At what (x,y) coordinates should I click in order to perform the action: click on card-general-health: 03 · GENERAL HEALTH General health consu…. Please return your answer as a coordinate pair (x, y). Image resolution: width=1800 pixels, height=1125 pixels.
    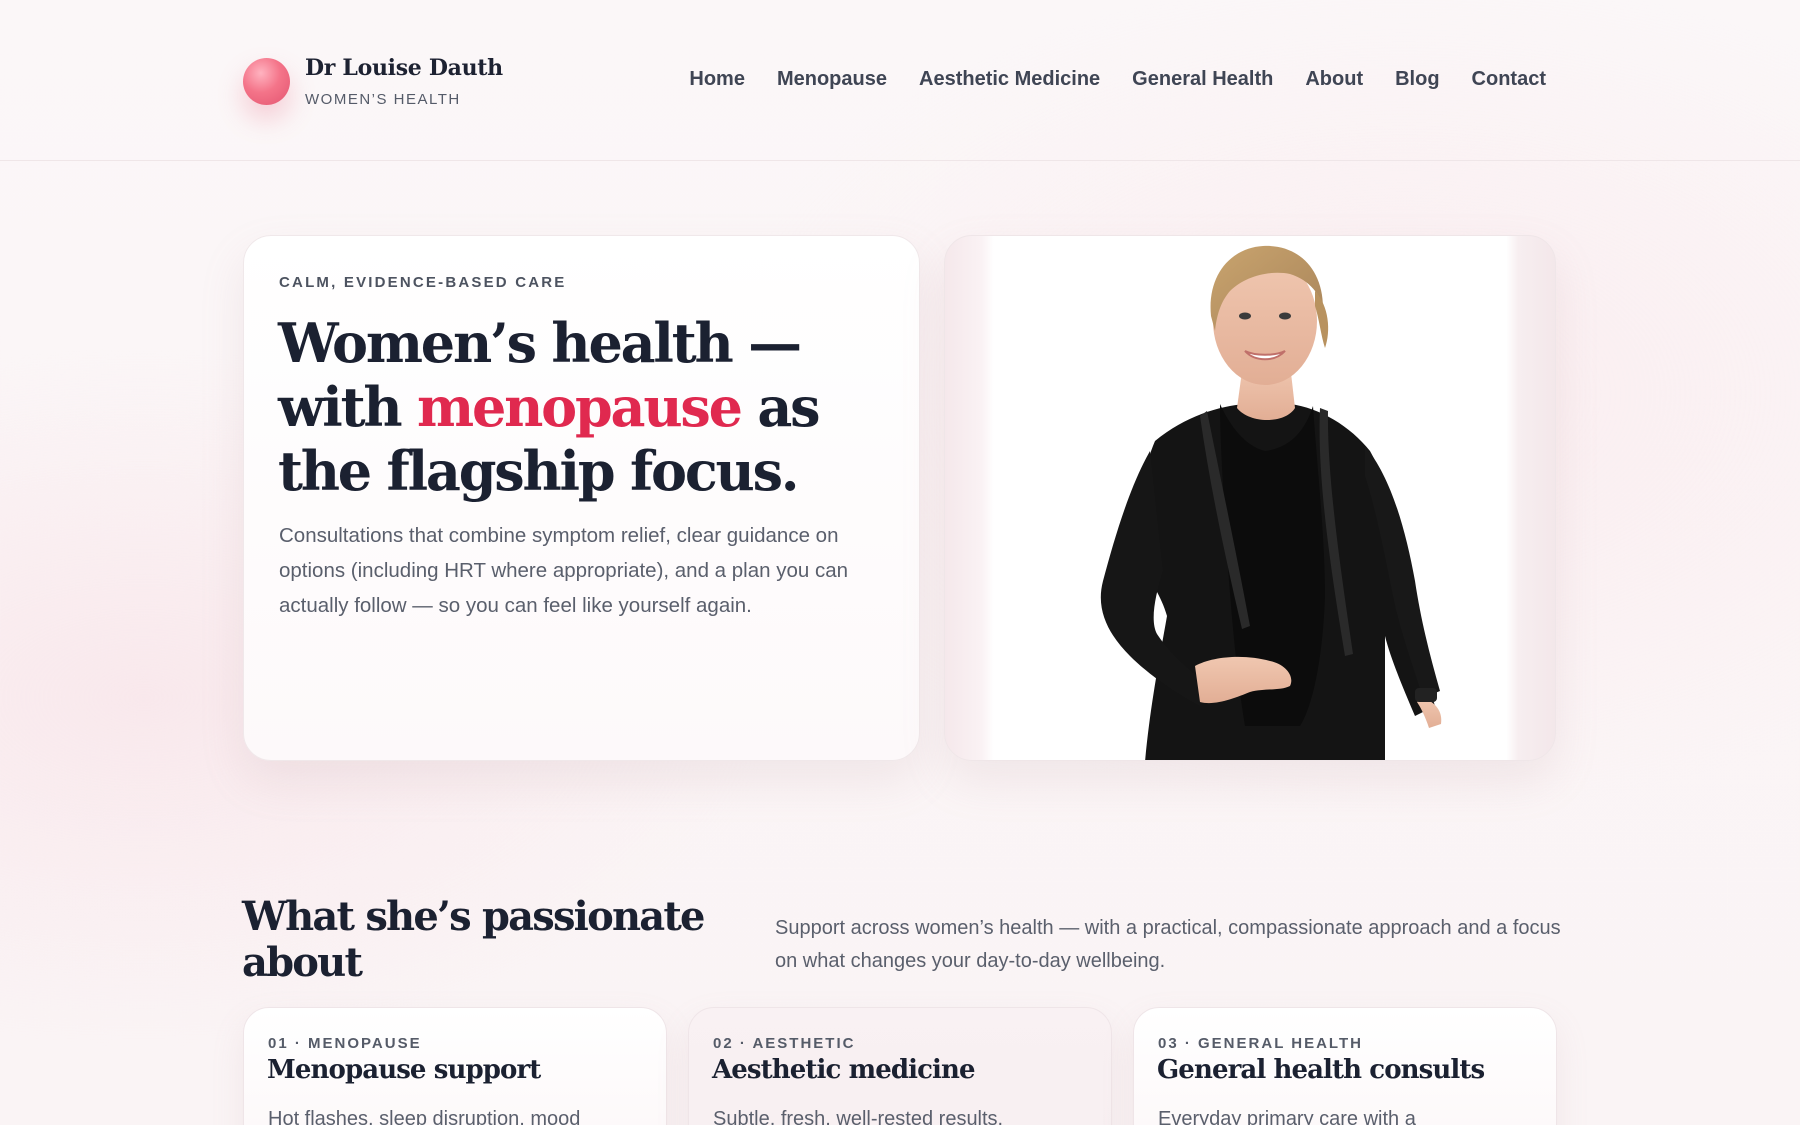
    Looking at the image, I should click on (1345, 1066).